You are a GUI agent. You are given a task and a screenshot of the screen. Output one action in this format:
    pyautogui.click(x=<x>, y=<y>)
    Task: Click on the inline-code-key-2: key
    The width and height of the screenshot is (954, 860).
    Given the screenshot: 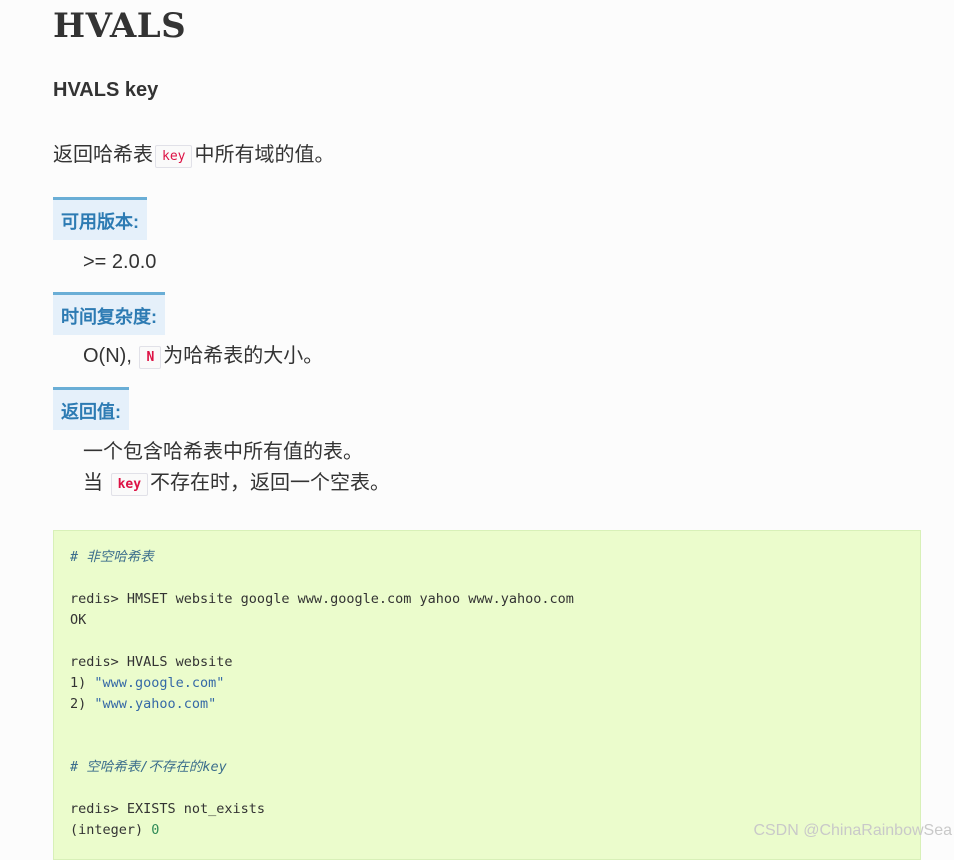 What is the action you would take?
    pyautogui.click(x=129, y=484)
    